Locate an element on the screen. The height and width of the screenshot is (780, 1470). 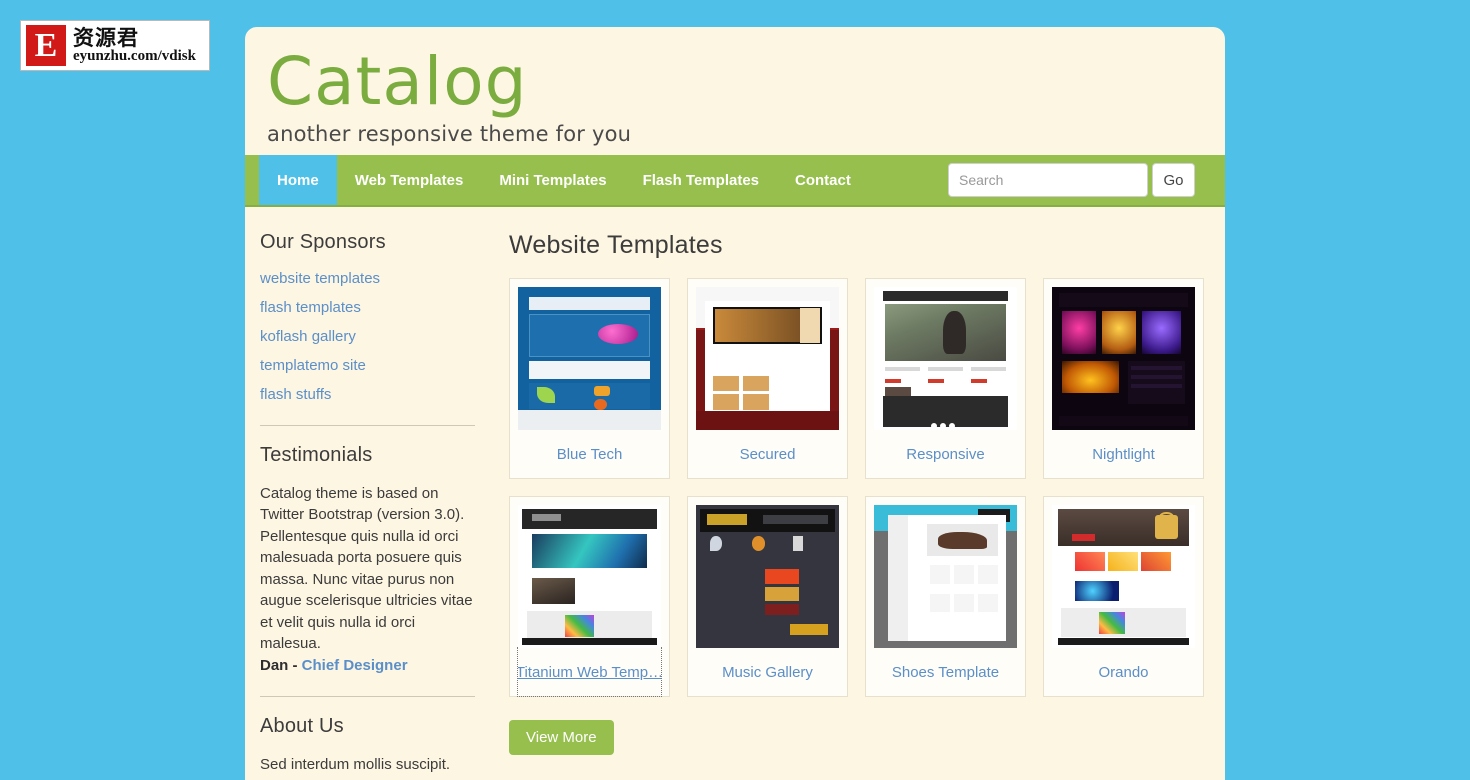
watermark-text: 资源君 eyunzhu.com/vdisk is located at coordinates (134, 46).